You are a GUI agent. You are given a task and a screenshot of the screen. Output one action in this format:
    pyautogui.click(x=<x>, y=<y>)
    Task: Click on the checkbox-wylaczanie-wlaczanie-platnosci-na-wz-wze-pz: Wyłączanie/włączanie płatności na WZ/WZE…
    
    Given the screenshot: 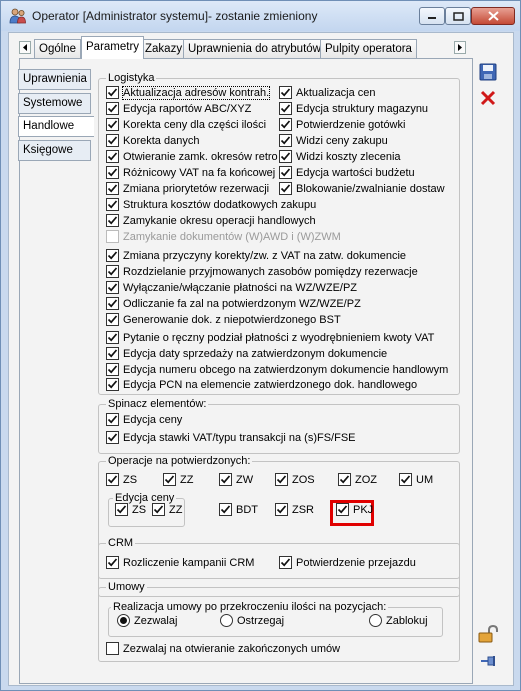 What is the action you would take?
    pyautogui.click(x=231, y=287)
    